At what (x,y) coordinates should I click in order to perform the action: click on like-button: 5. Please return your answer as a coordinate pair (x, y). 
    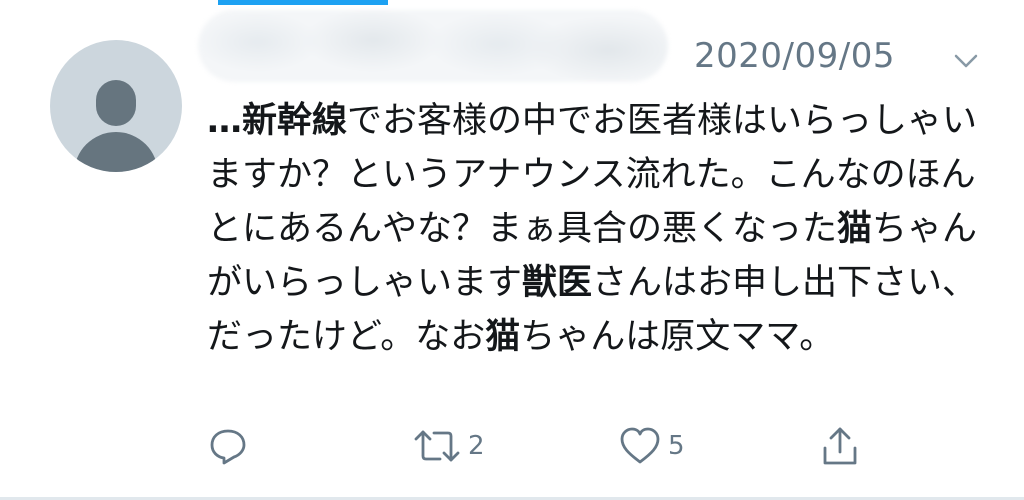
    Looking at the image, I should click on (651, 446).